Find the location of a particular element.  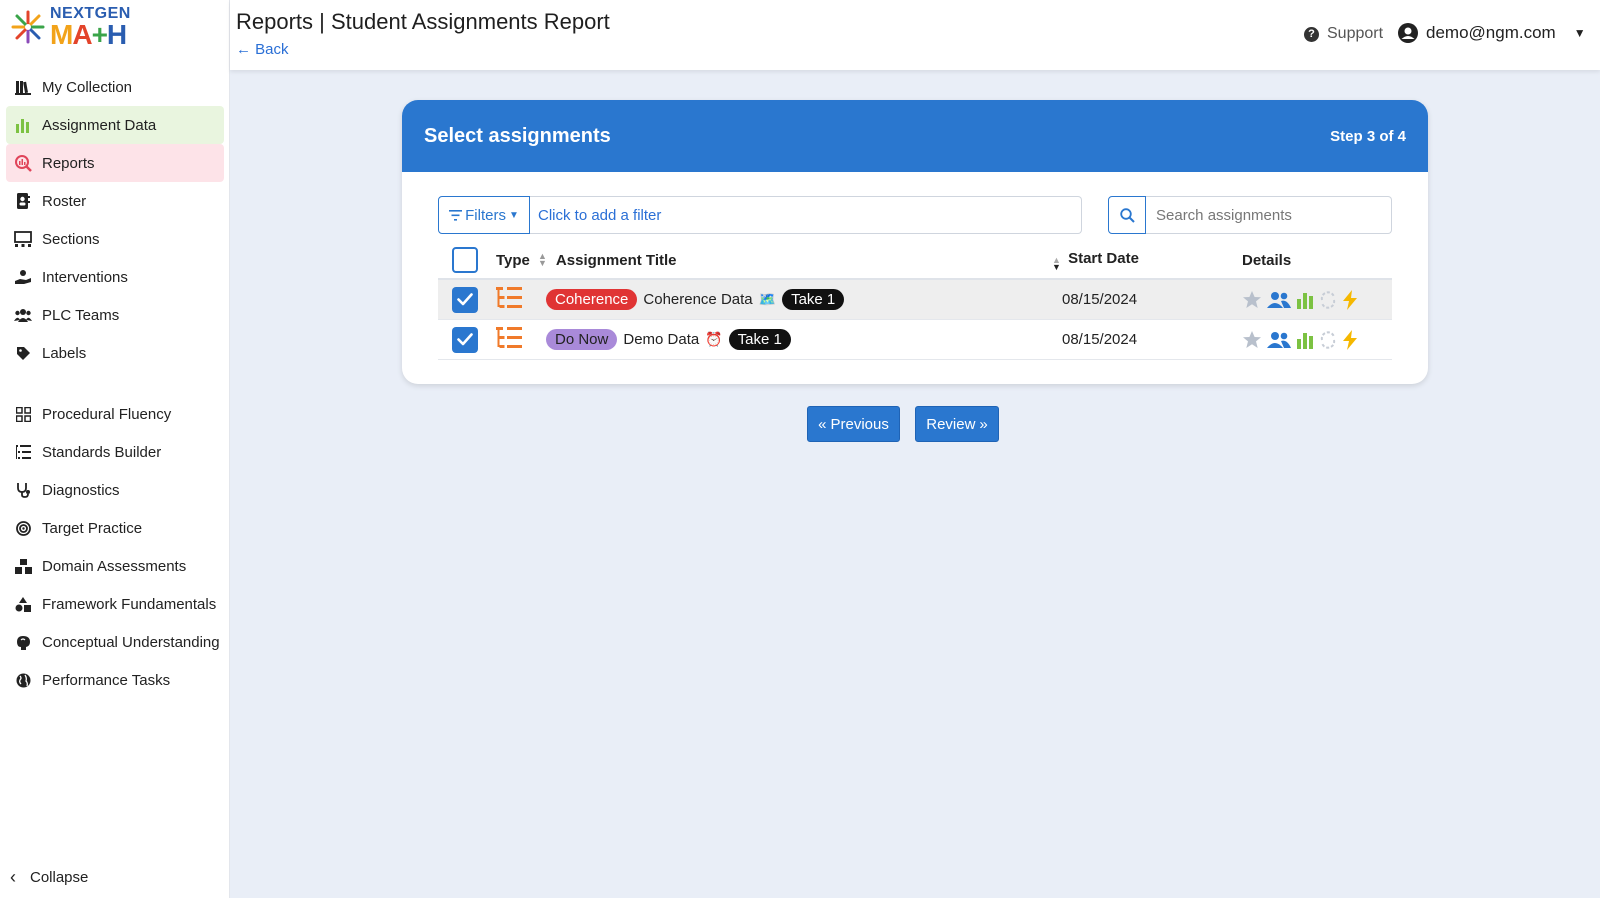

collapse-button: ‹ Collapse is located at coordinates (49, 877).